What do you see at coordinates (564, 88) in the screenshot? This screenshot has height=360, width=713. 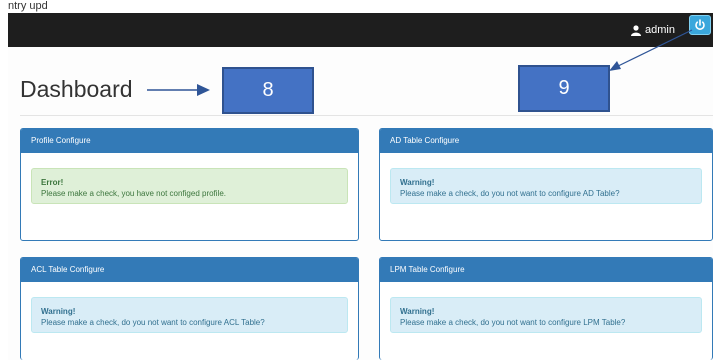 I see `annotation-label-9: 9` at bounding box center [564, 88].